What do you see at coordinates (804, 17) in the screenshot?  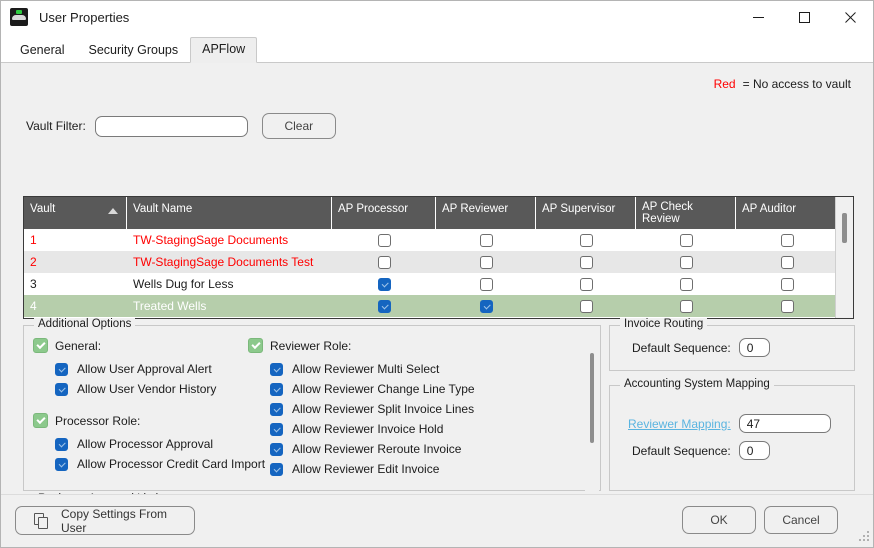 I see `maximize-button` at bounding box center [804, 17].